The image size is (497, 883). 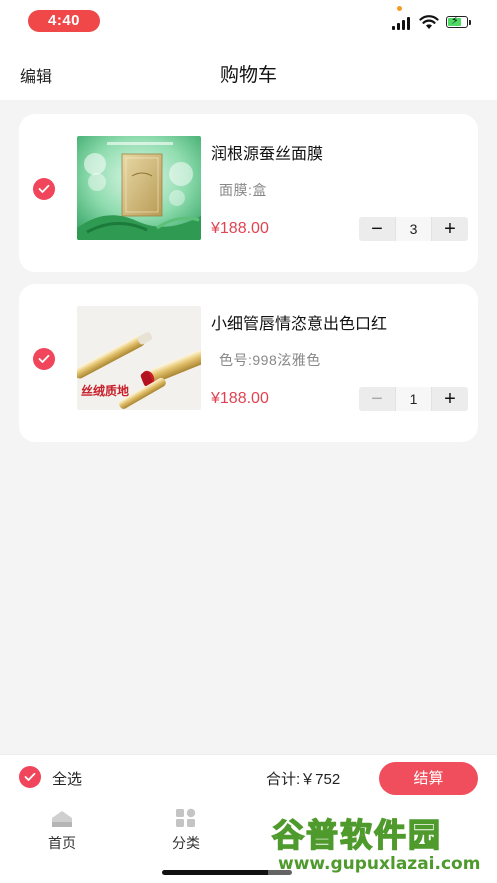 What do you see at coordinates (248, 777) in the screenshot?
I see `checkout-bar: 全选 合计:￥752 结算` at bounding box center [248, 777].